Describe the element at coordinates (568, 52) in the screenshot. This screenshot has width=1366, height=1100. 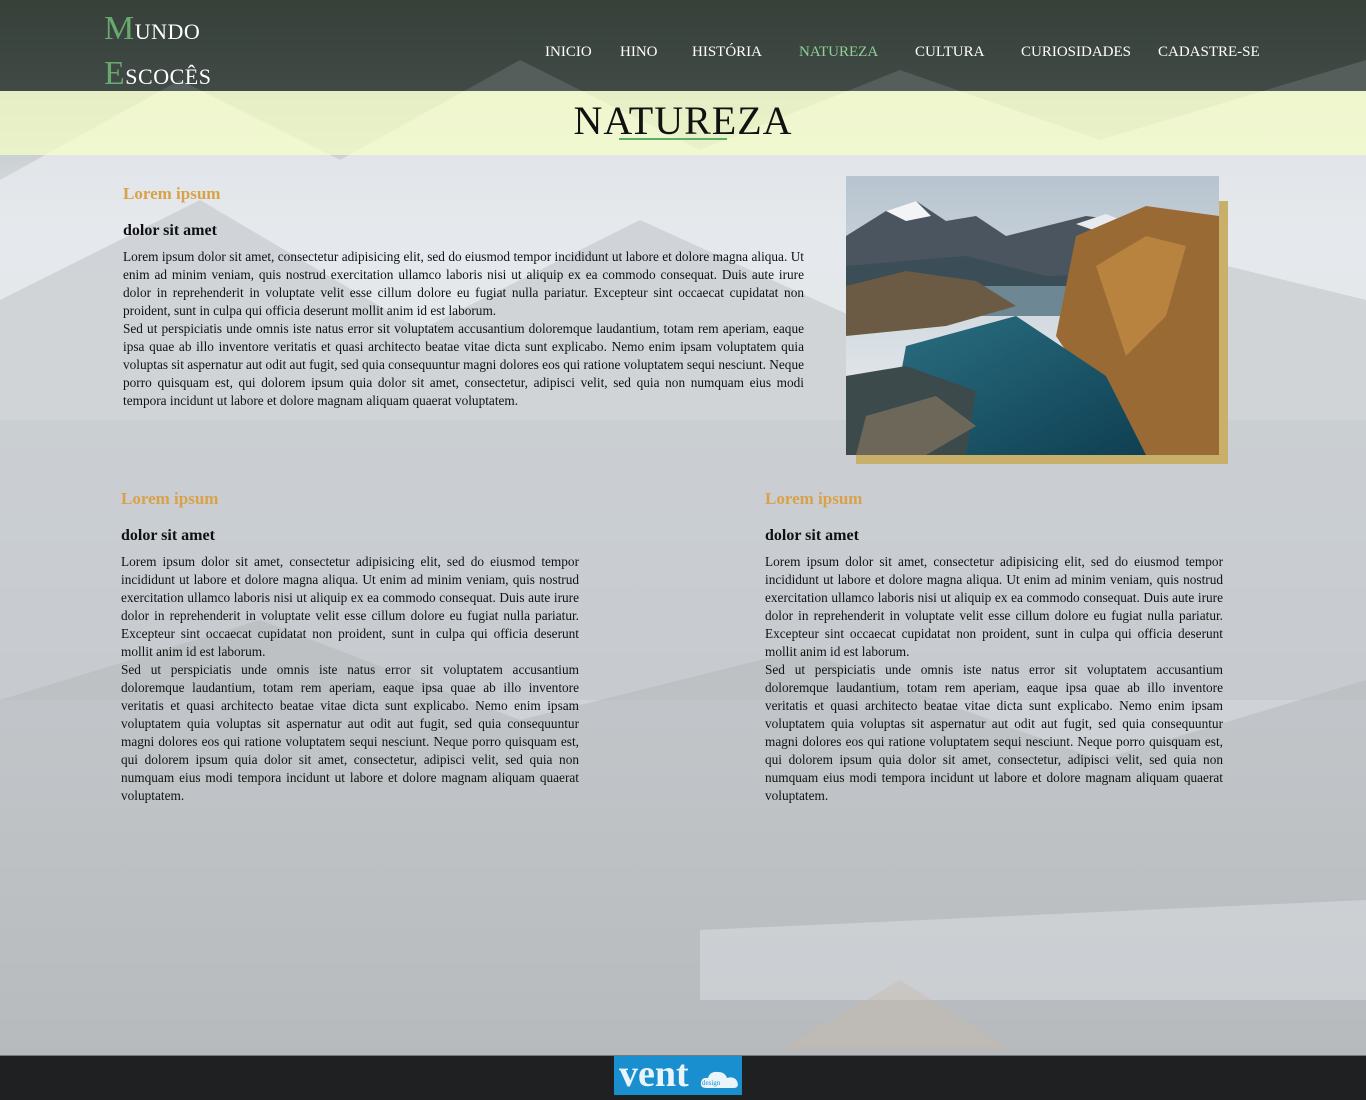
I see `nav-link-inicio: INICIO` at that location.